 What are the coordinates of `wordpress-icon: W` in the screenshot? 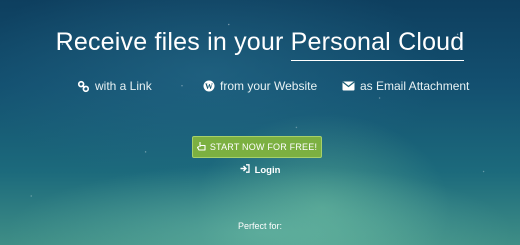 It's located at (209, 86).